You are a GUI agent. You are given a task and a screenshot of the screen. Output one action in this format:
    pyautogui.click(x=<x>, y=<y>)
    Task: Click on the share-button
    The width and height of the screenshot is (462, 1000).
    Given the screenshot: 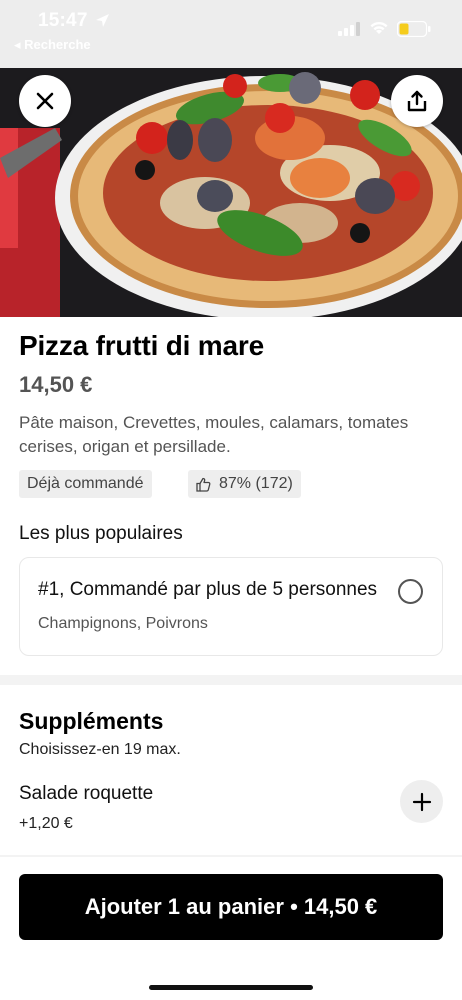 What is the action you would take?
    pyautogui.click(x=417, y=101)
    